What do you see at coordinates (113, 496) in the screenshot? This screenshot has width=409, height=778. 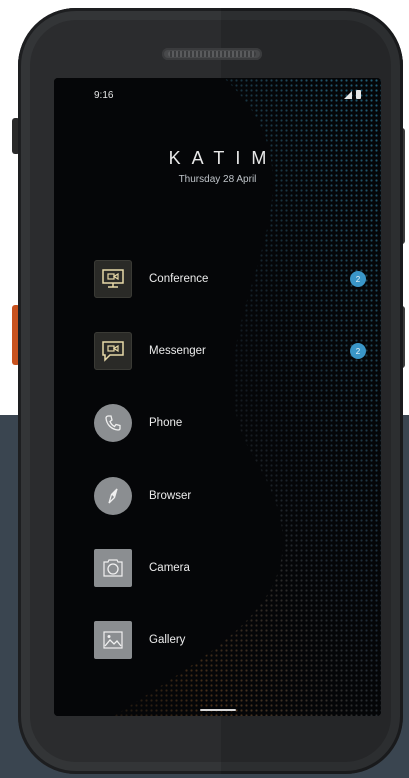 I see `compass-icon` at bounding box center [113, 496].